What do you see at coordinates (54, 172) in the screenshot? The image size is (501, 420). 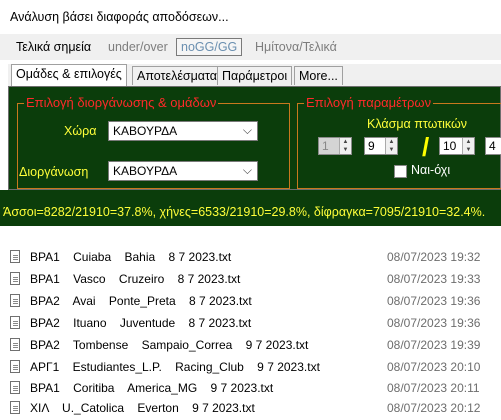 I see `competition-label: Διοργάνωση` at bounding box center [54, 172].